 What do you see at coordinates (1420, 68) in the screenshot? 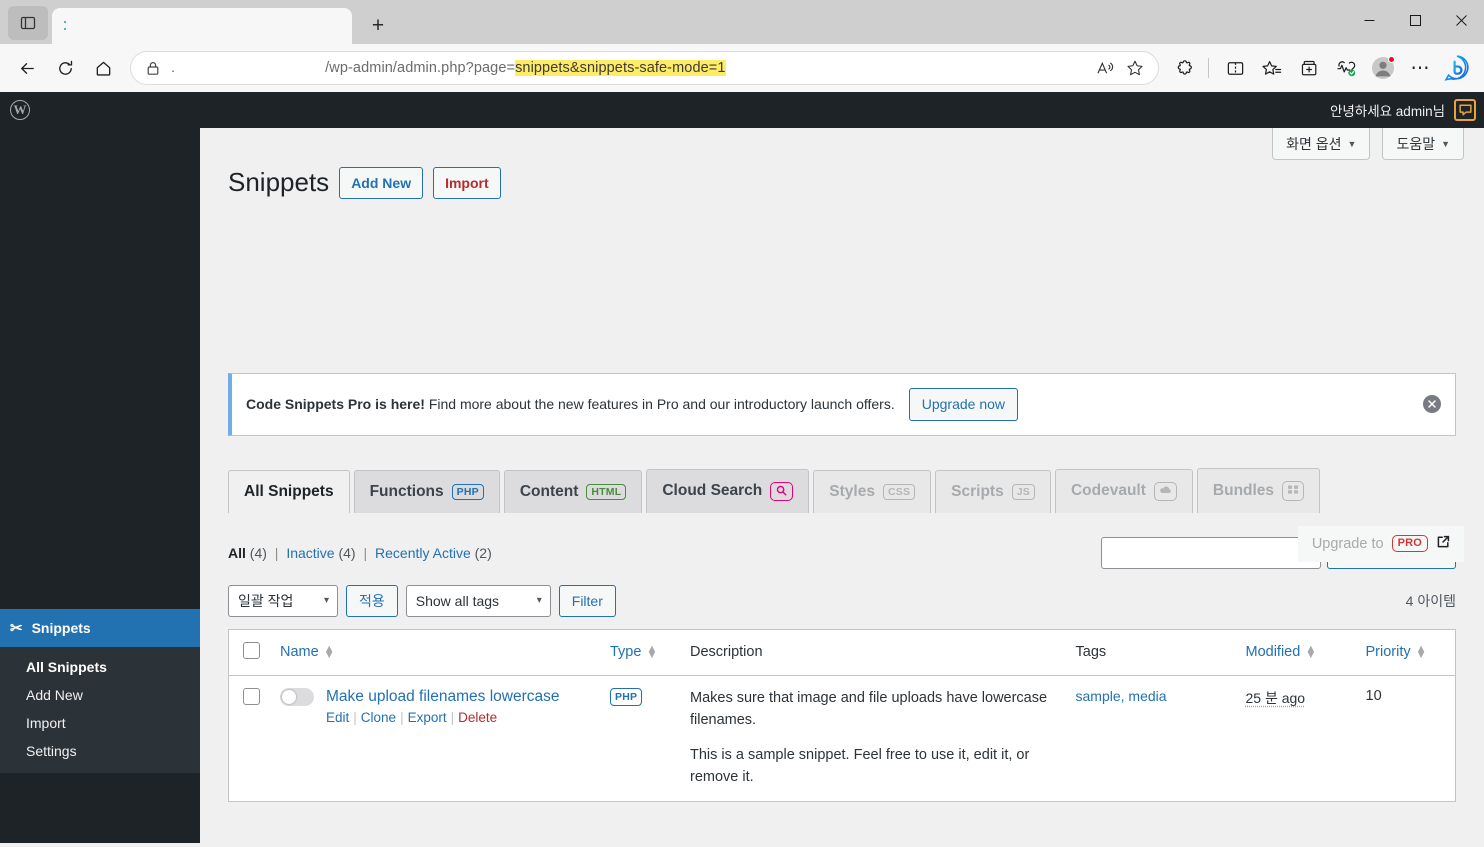
I see `settings-and-more-icon: ⋯` at bounding box center [1420, 68].